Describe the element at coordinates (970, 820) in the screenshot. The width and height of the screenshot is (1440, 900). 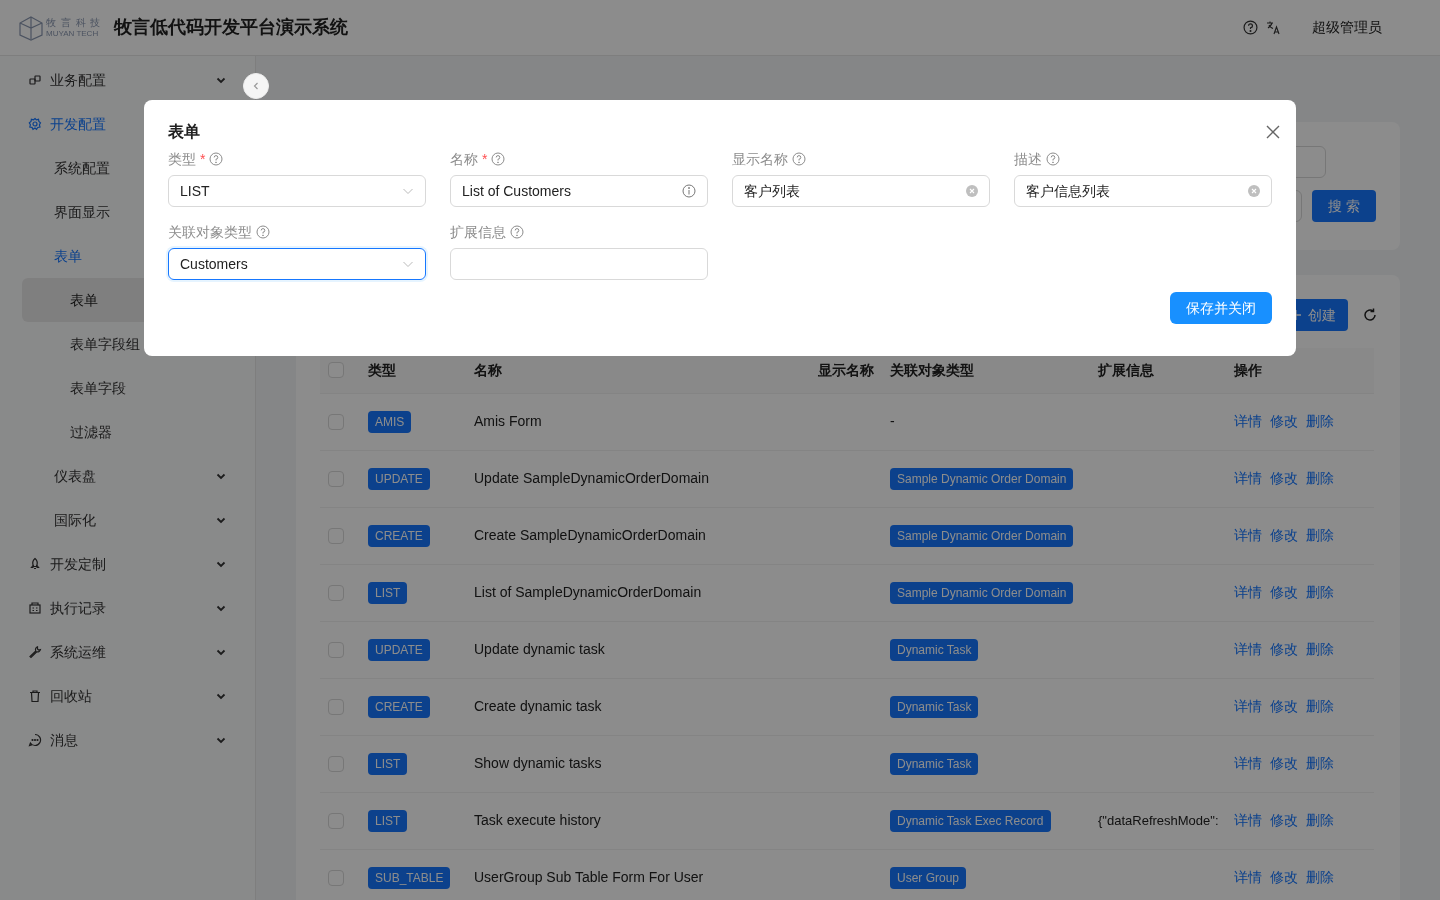
I see `object-tag: Dynamic Task Exec Record` at that location.